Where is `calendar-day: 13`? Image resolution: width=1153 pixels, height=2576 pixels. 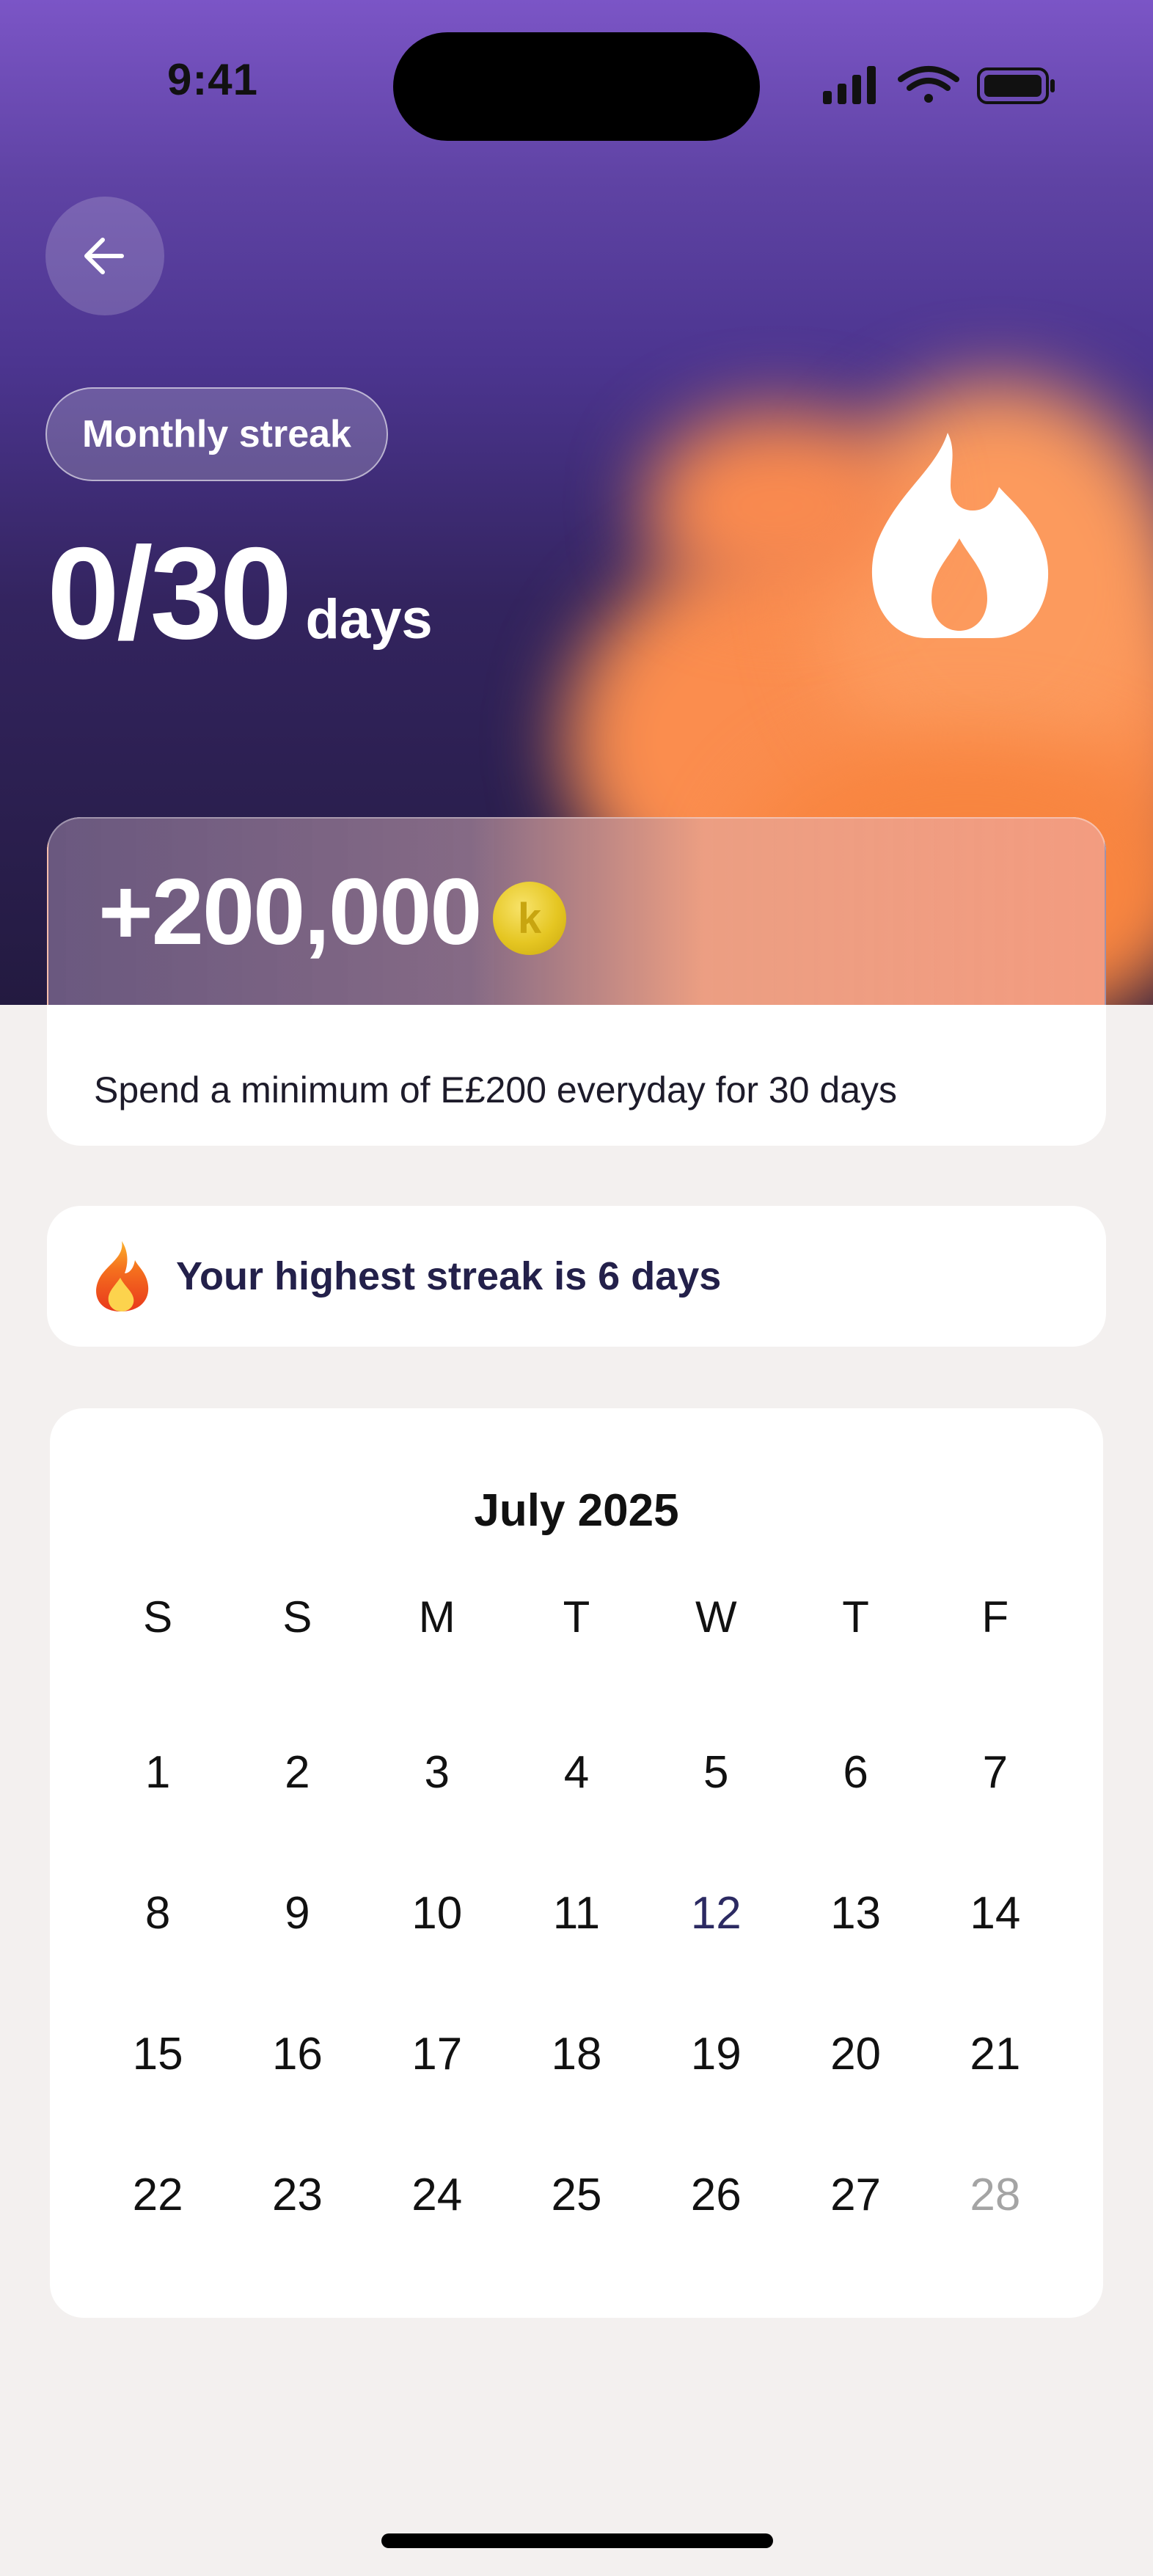
calendar-day: 13 is located at coordinates (855, 1913).